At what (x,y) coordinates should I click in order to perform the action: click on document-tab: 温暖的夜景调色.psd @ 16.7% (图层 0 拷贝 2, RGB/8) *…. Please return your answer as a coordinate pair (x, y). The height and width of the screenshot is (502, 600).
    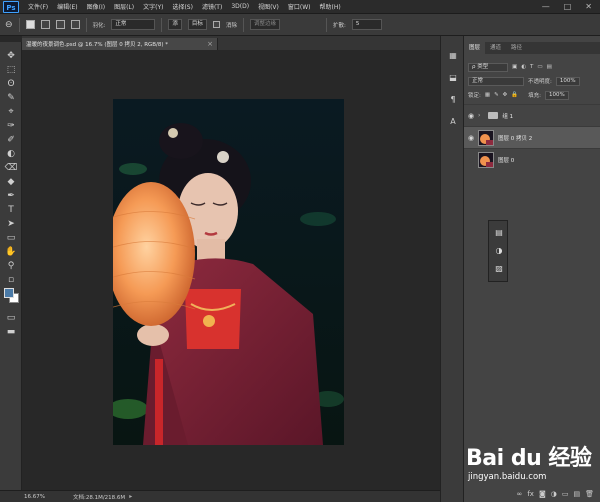
    Looking at the image, I should click on (120, 44).